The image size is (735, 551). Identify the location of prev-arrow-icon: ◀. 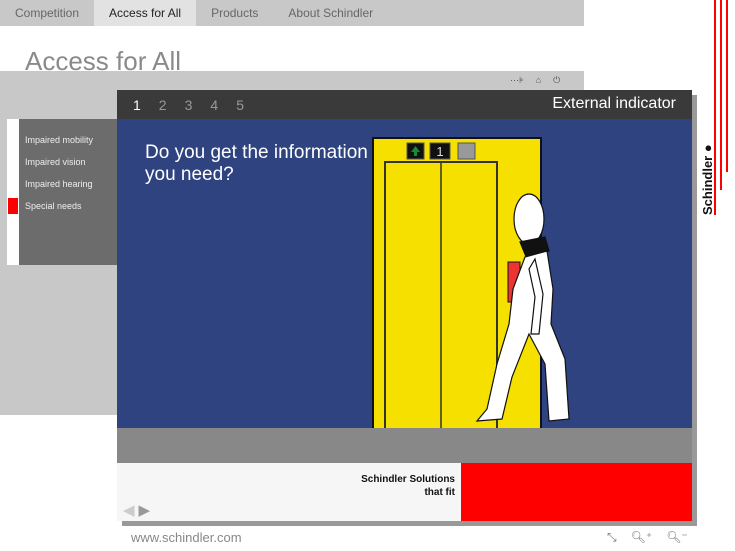
(129, 510).